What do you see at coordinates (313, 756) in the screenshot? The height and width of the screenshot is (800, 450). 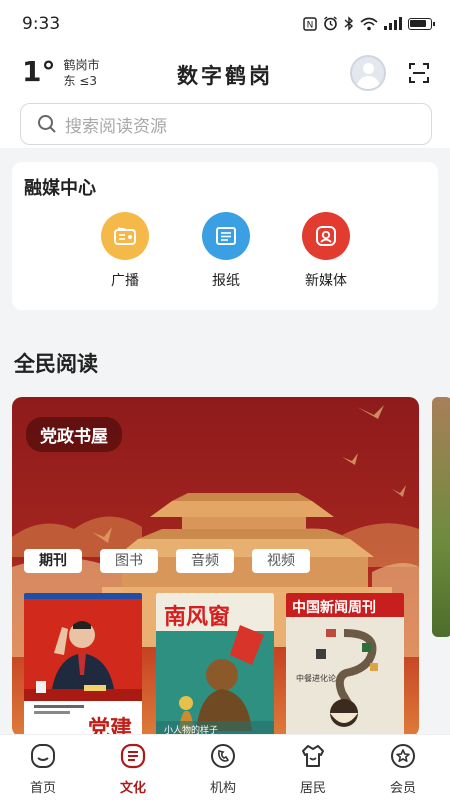 I see `resident-icon` at bounding box center [313, 756].